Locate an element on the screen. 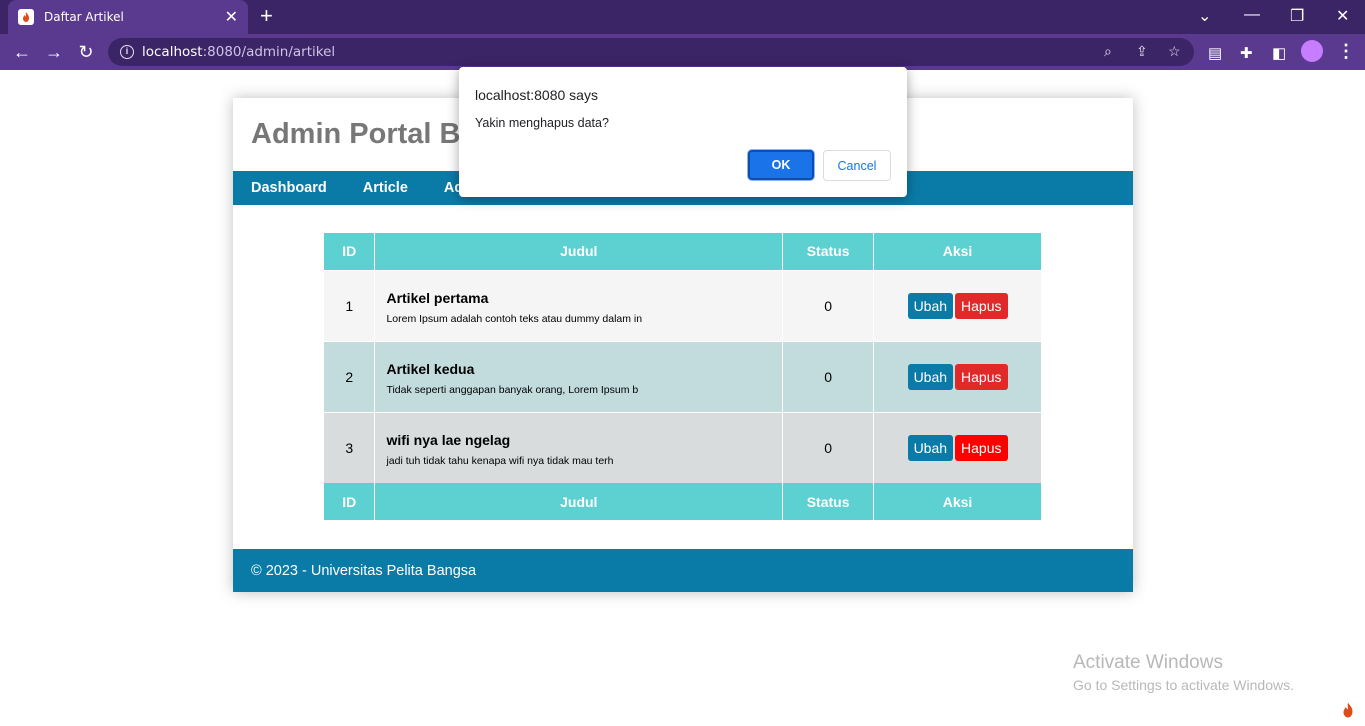  site-footer: © 2023 - Universitas Pelita Bangsa is located at coordinates (683, 570).